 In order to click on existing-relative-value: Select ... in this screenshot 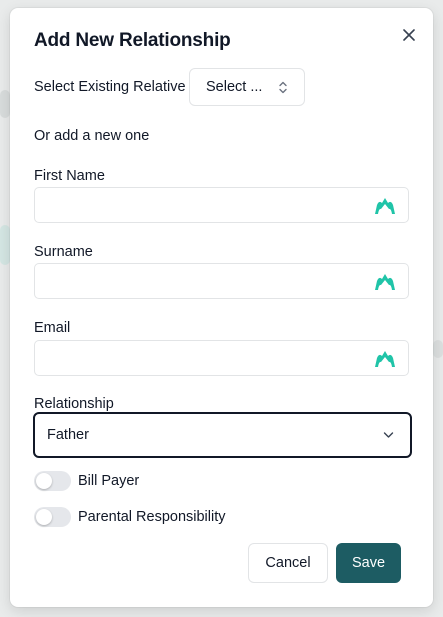, I will do `click(234, 87)`.